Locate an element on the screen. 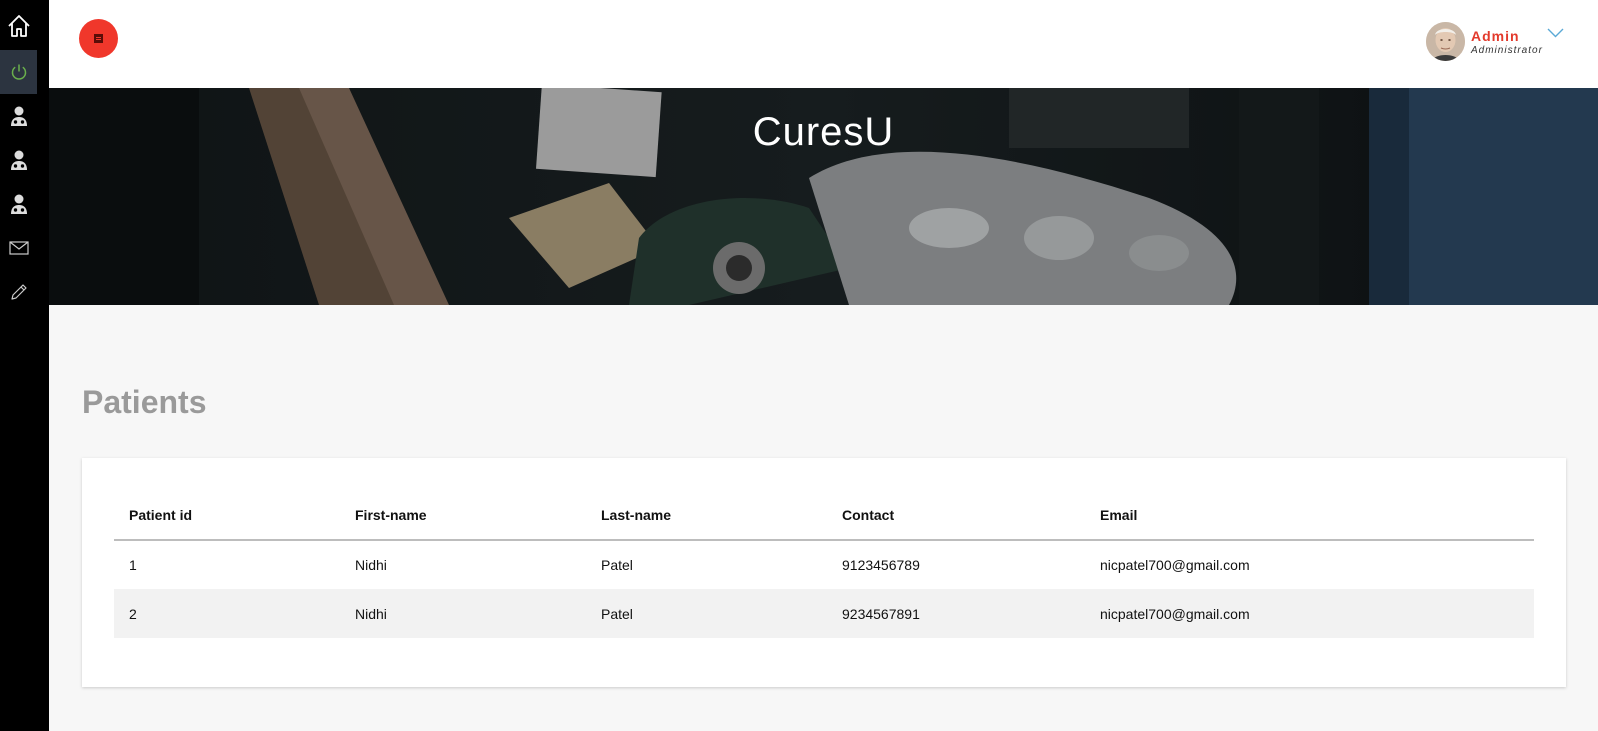 The width and height of the screenshot is (1598, 731). column-header-last-name: Last-name is located at coordinates (706, 515).